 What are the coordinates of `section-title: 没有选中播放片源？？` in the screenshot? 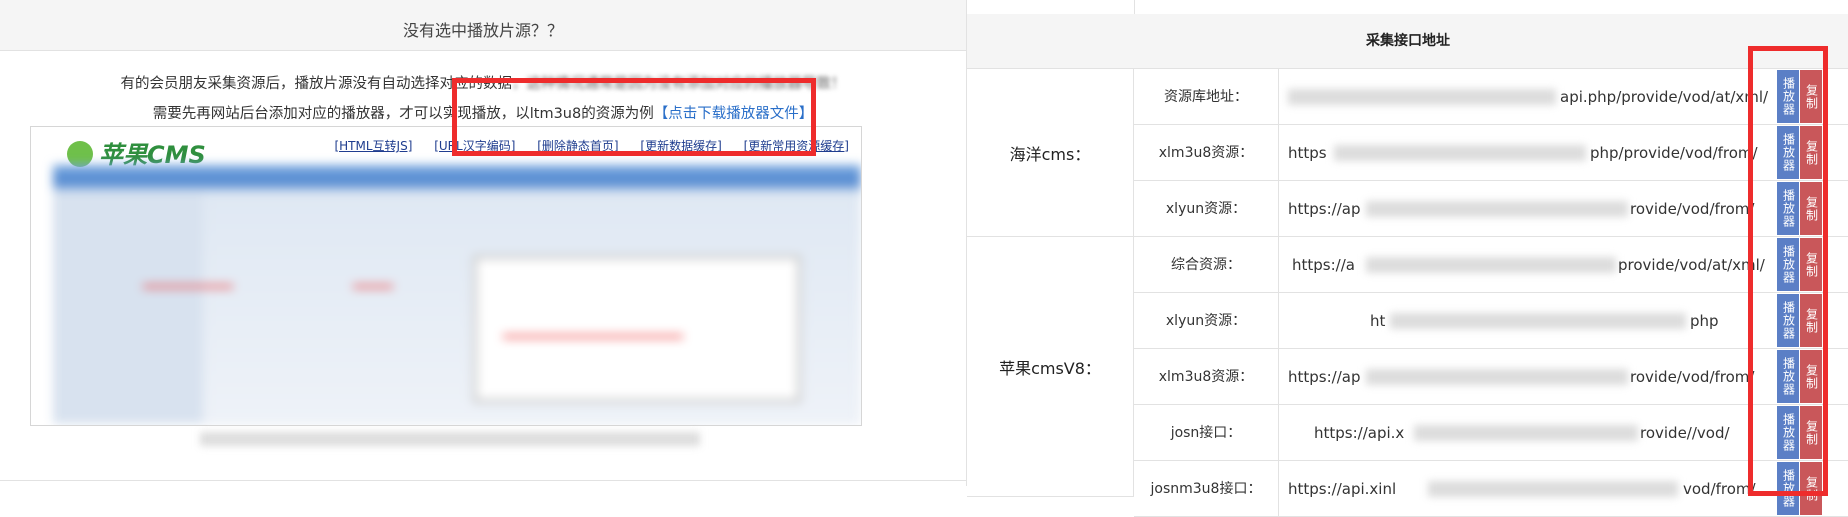 It's located at (483, 25).